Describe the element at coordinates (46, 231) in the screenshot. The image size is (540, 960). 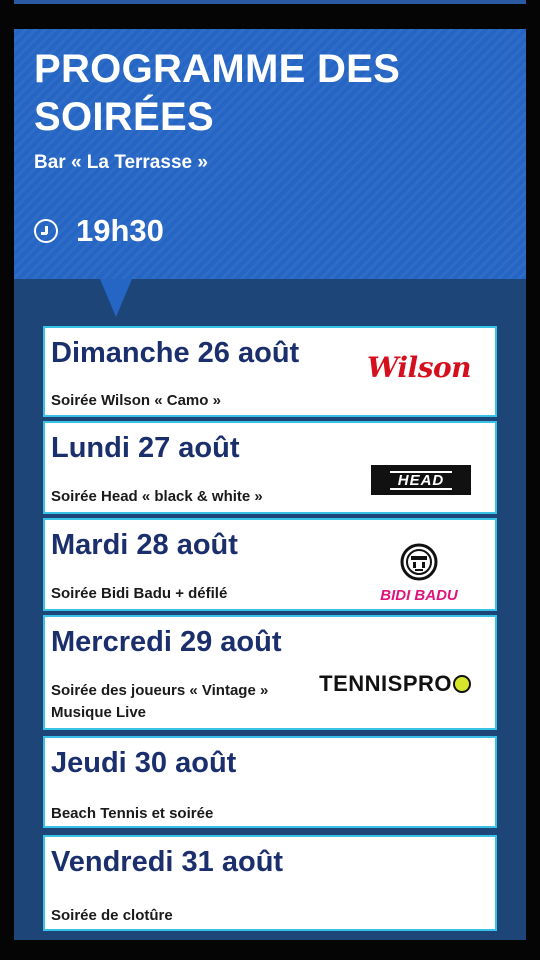
I see `clock-icon` at that location.